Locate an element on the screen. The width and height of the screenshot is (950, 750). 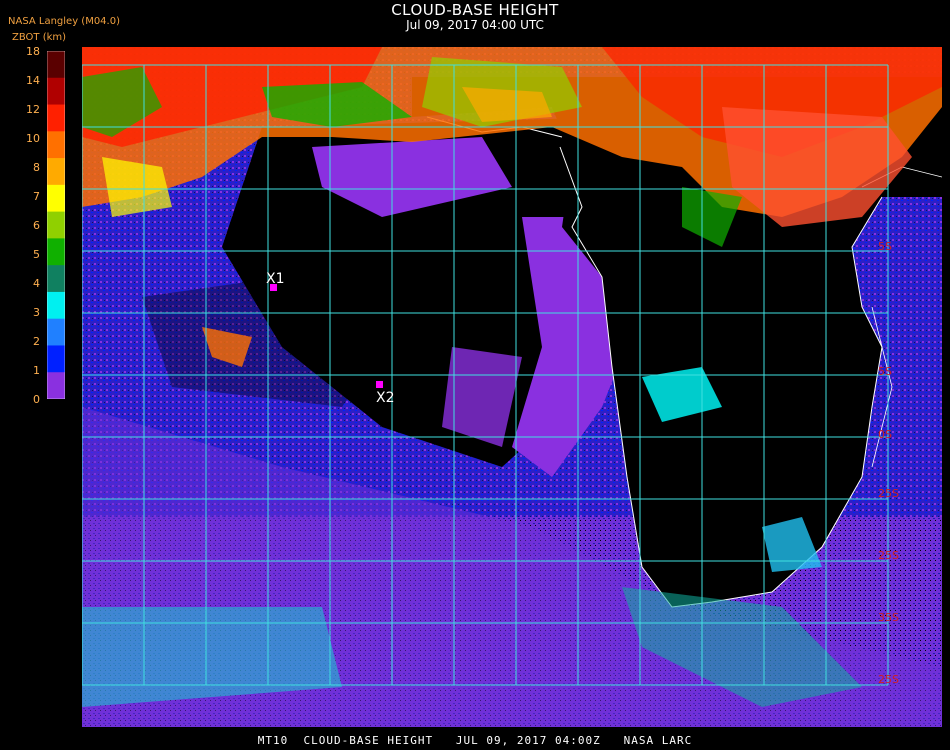
marker-x1-label: X1 is located at coordinates (275, 279).